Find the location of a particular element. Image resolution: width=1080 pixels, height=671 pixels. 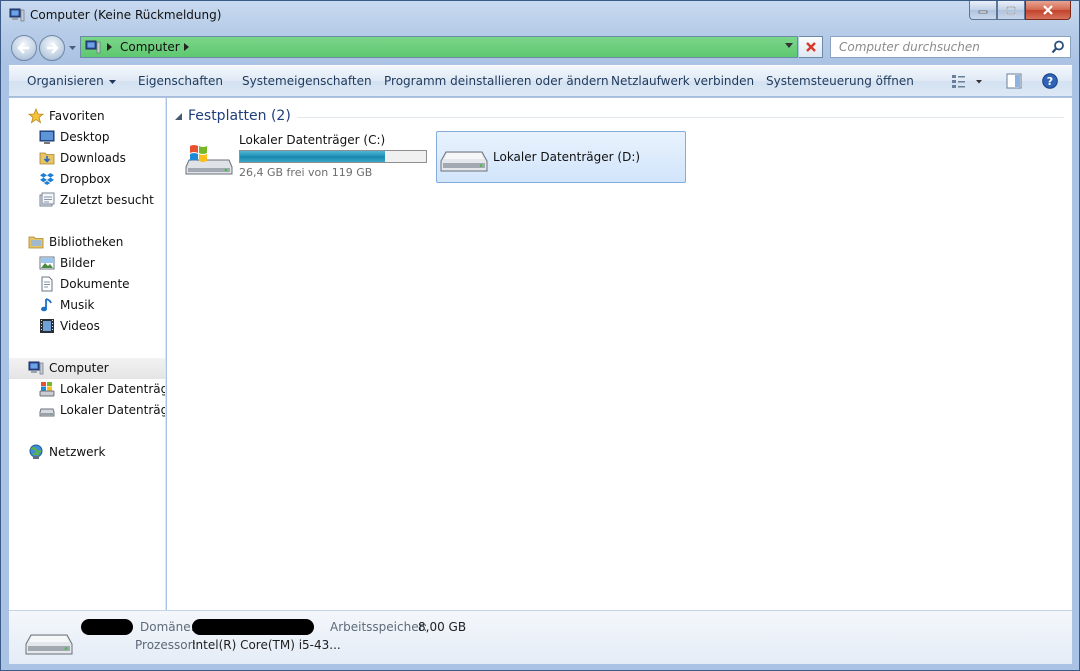

nav-local-disk-c: Lokaler Datenträger is located at coordinates (102, 389).